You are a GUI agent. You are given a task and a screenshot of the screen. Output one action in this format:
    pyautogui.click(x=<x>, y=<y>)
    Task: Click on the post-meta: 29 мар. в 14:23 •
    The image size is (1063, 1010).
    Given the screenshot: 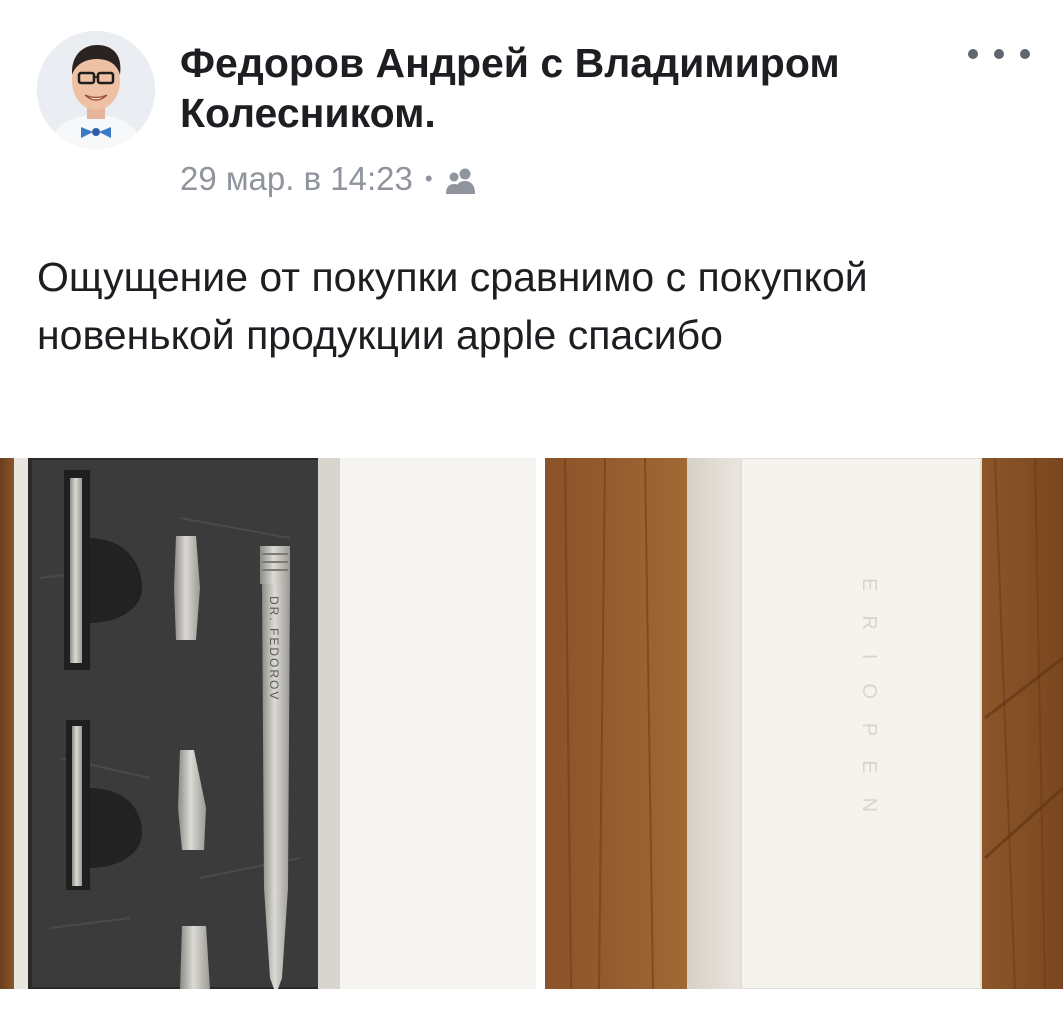 What is the action you would take?
    pyautogui.click(x=329, y=179)
    